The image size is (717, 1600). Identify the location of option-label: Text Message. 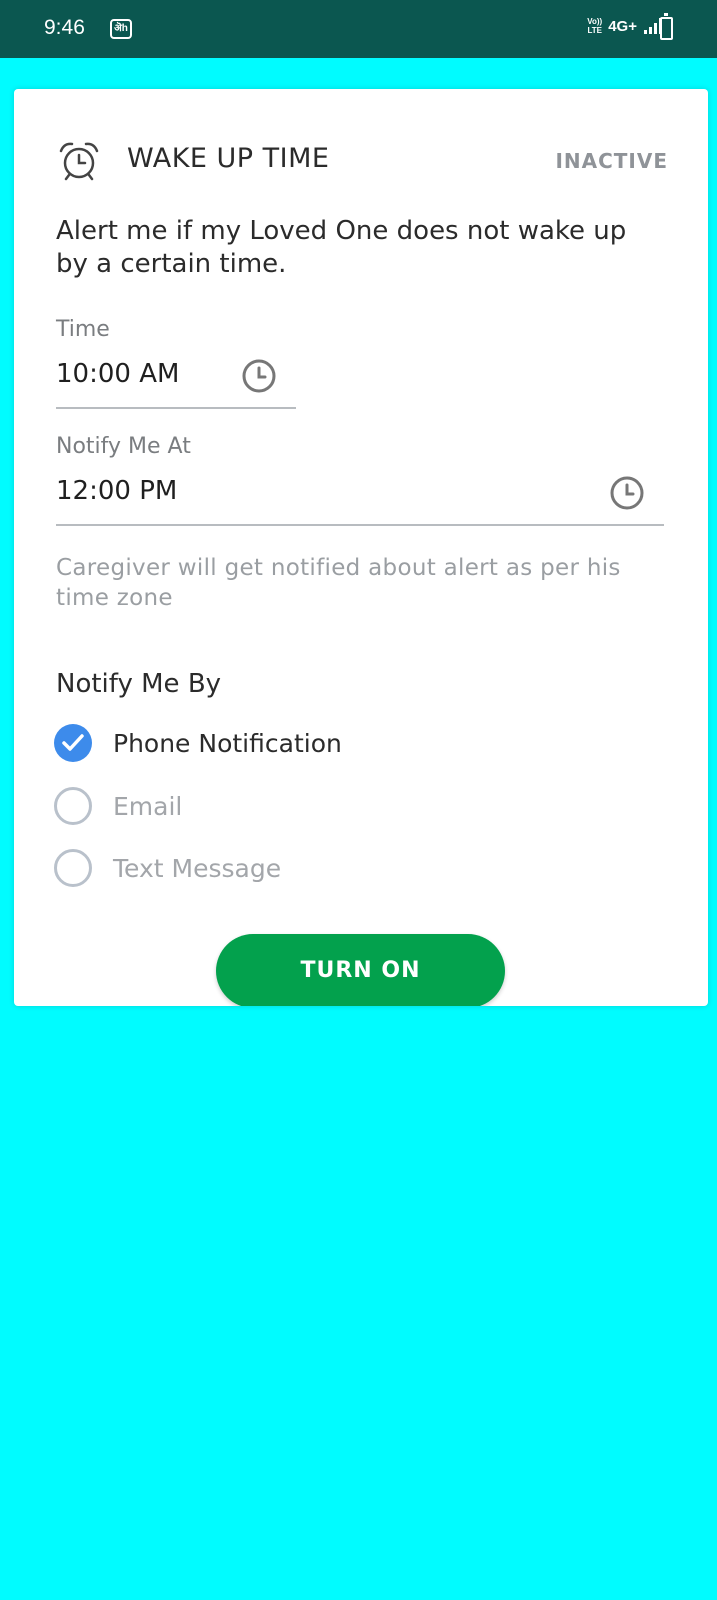
(197, 868).